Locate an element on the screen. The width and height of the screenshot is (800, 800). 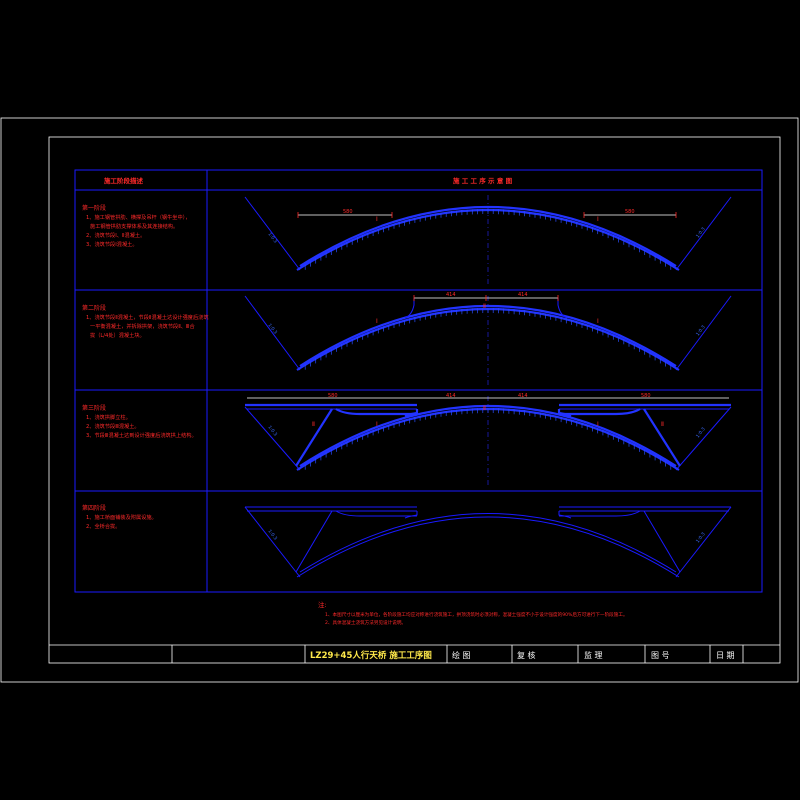
stage-2-line: 1、浇筑节段Ⅱ混凝土，节段Ⅱ混凝土达设计强度后浇筑 is located at coordinates (147, 317).